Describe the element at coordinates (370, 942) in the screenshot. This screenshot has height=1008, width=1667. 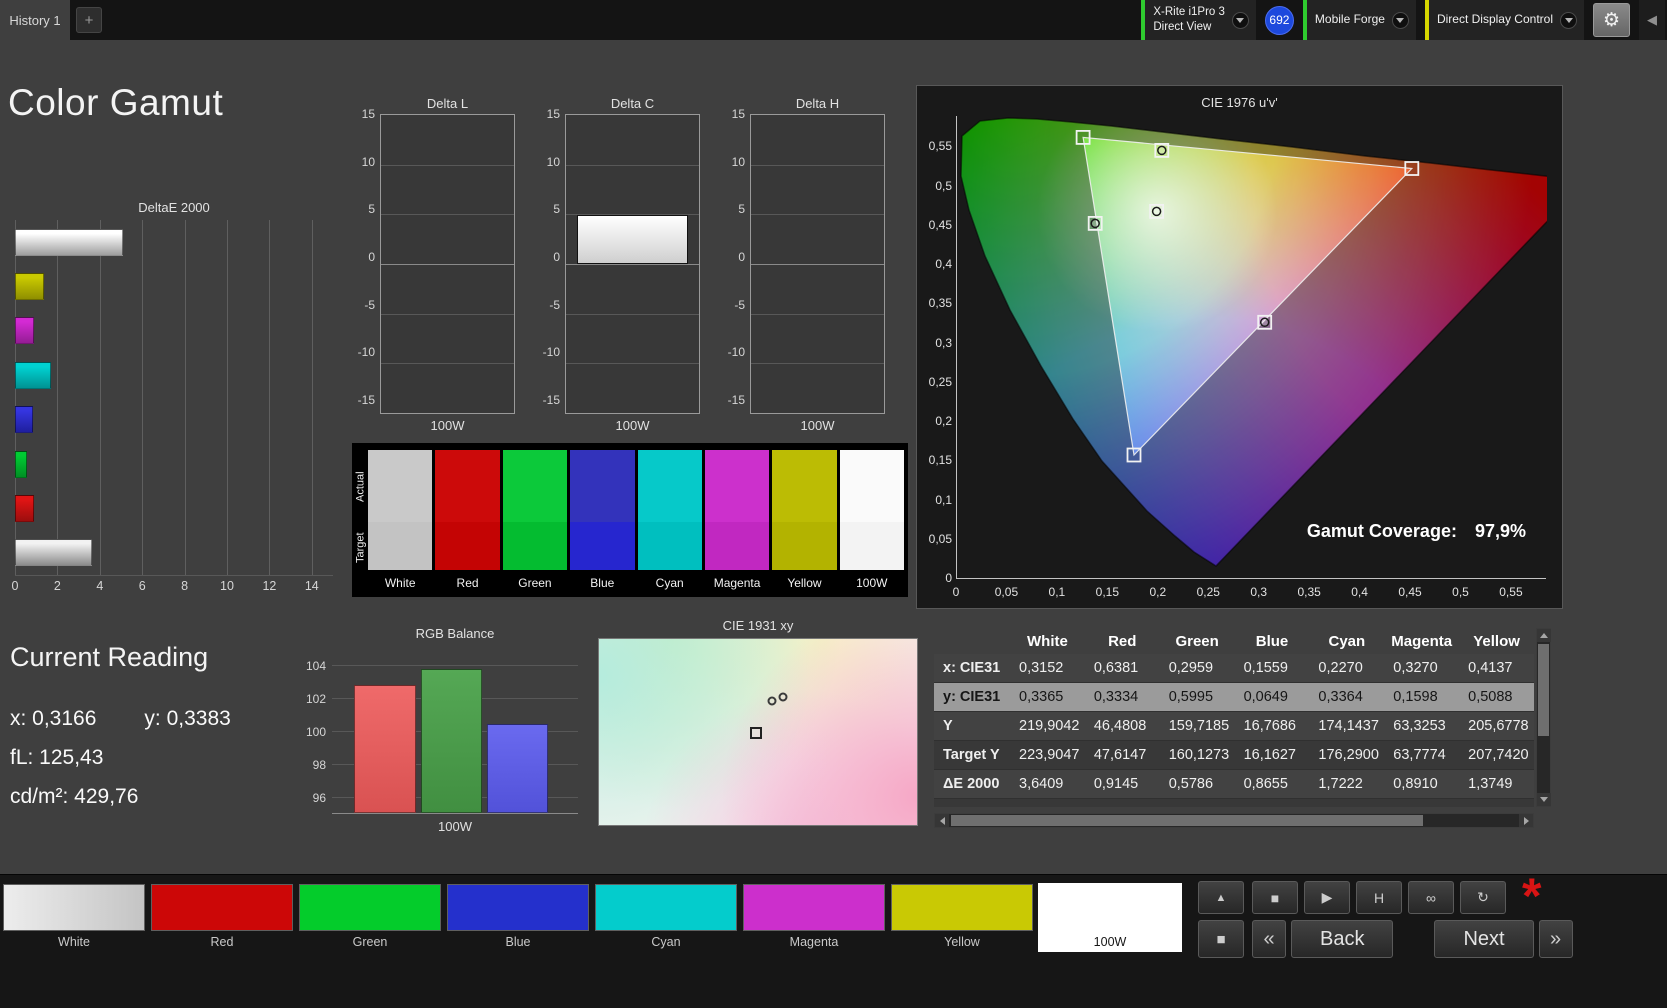
I see `patch-label: Green` at that location.